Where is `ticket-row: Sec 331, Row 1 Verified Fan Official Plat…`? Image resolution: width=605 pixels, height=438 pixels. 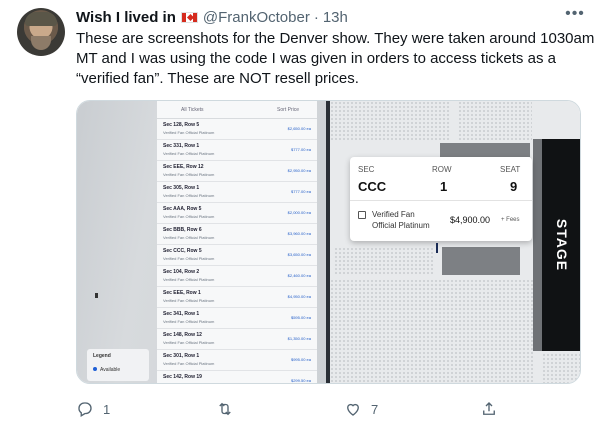
ticket-row: Sec 331, Row 1 Verified Fan Official Plat… is located at coordinates (237, 150).